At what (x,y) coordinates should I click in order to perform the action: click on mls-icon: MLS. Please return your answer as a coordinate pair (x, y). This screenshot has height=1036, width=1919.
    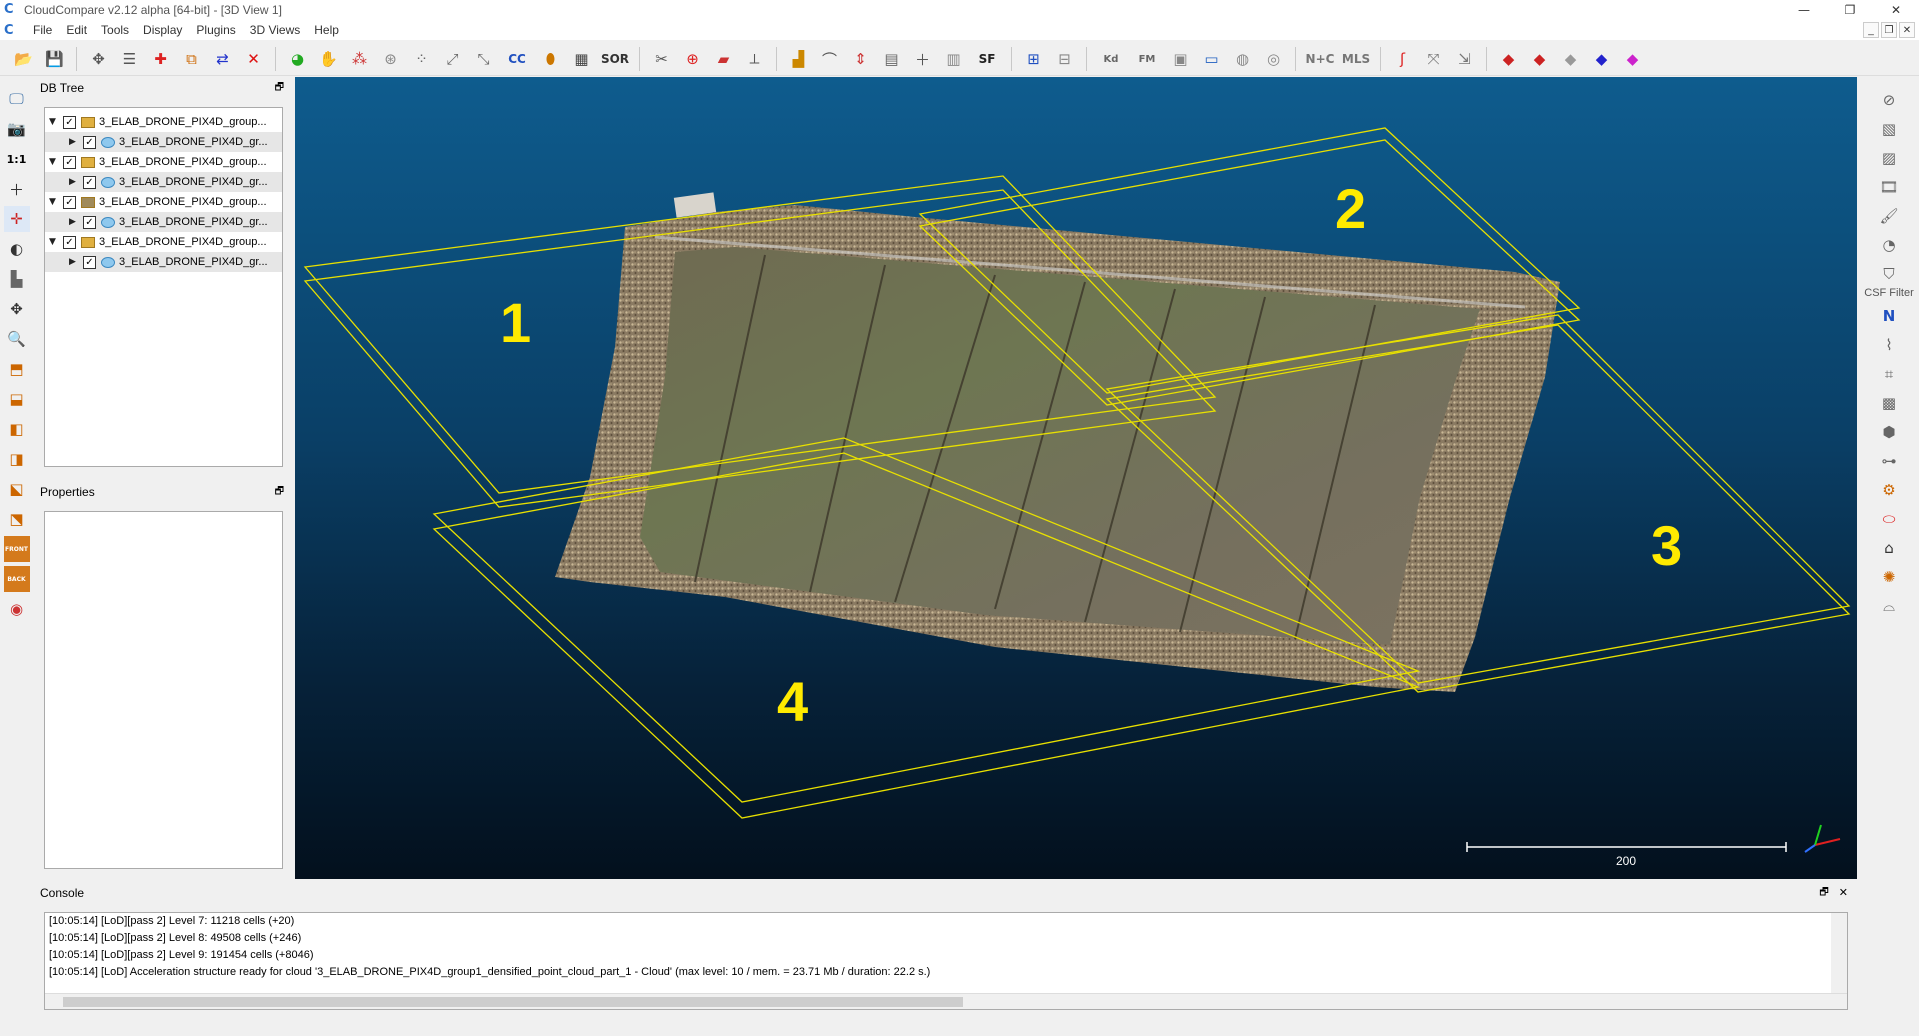
    Looking at the image, I should click on (1356, 59).